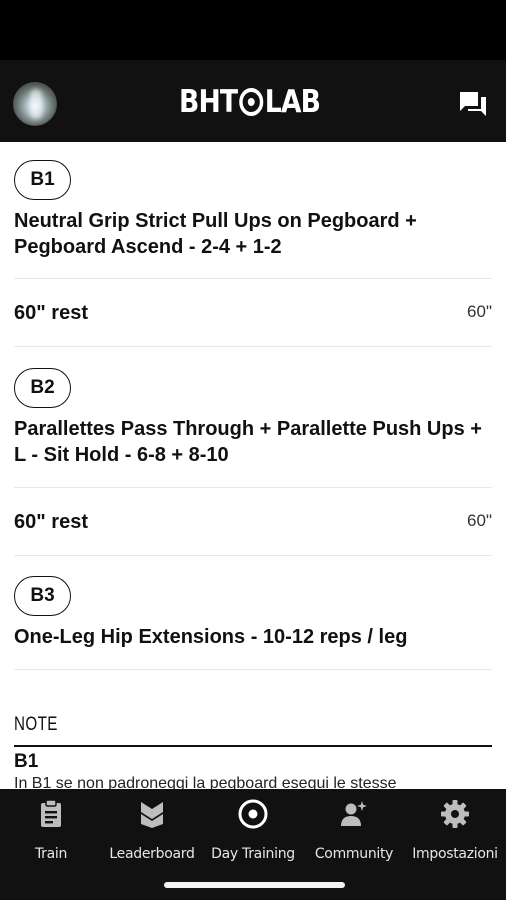 Image resolution: width=506 pixels, height=900 pixels. I want to click on chevron-badge-icon, so click(152, 815).